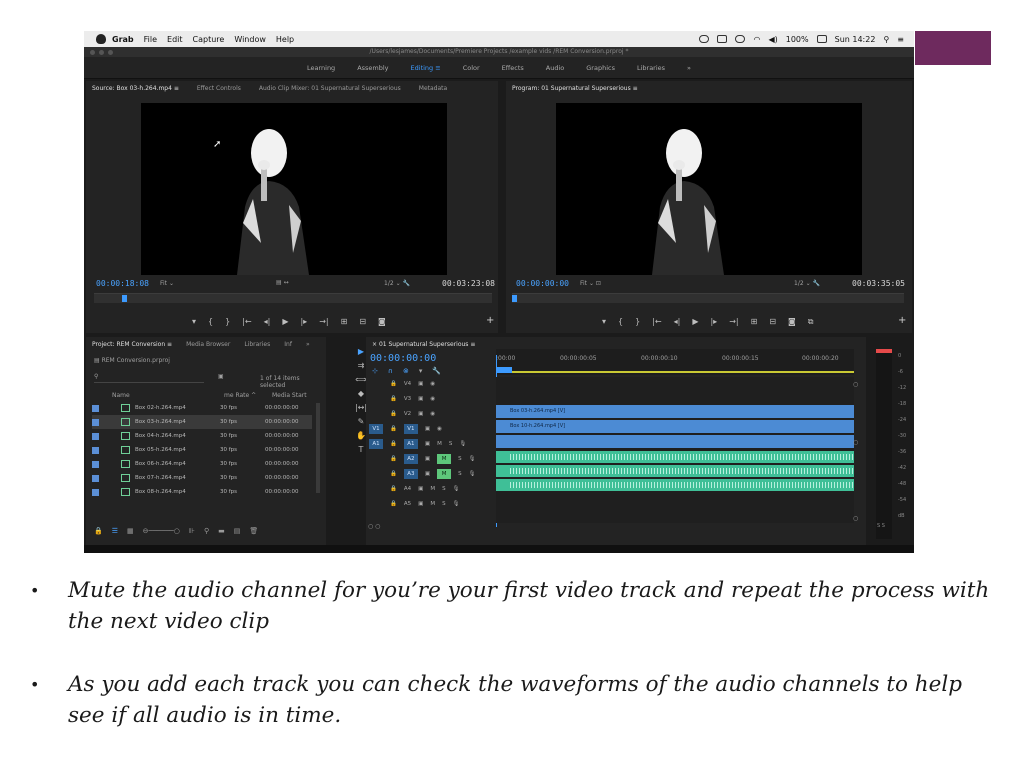 The height and width of the screenshot is (768, 1024). What do you see at coordinates (740, 39) in the screenshot?
I see `time-machine-icon` at bounding box center [740, 39].